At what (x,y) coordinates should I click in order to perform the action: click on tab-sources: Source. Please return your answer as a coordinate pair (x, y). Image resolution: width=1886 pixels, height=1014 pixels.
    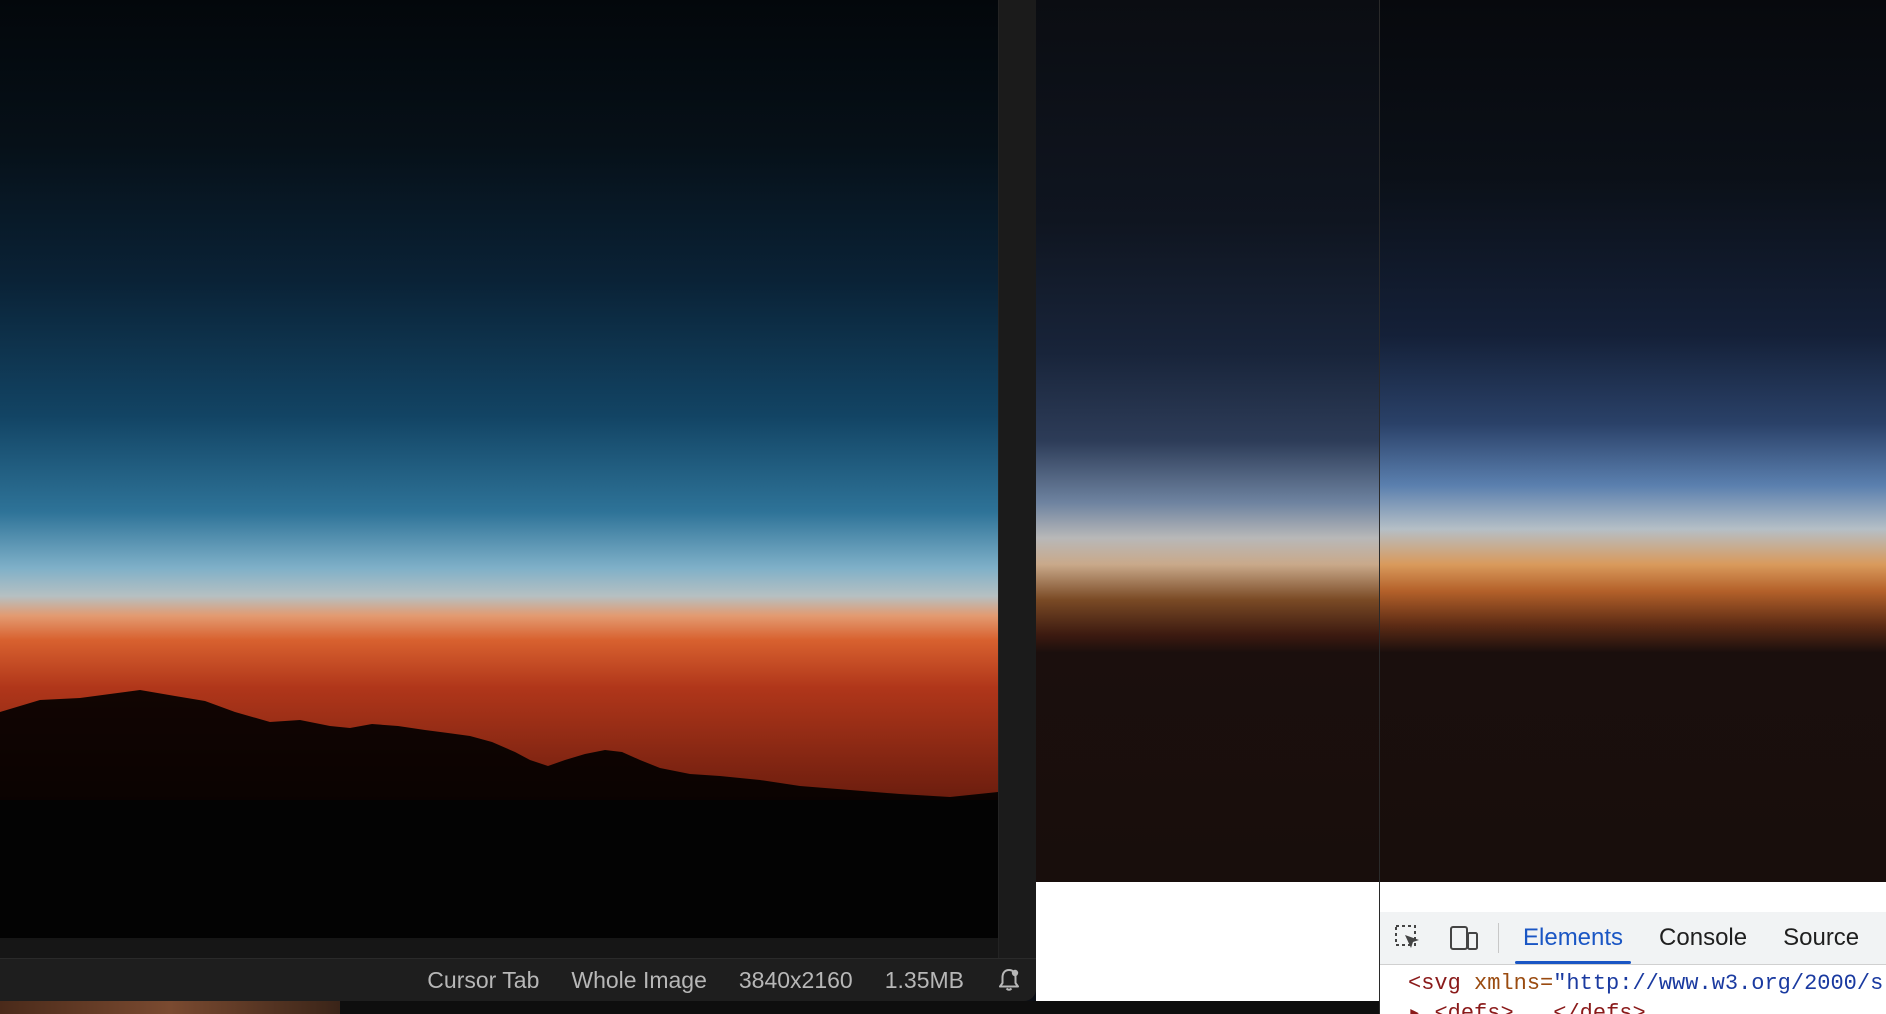
    Looking at the image, I should click on (1821, 938).